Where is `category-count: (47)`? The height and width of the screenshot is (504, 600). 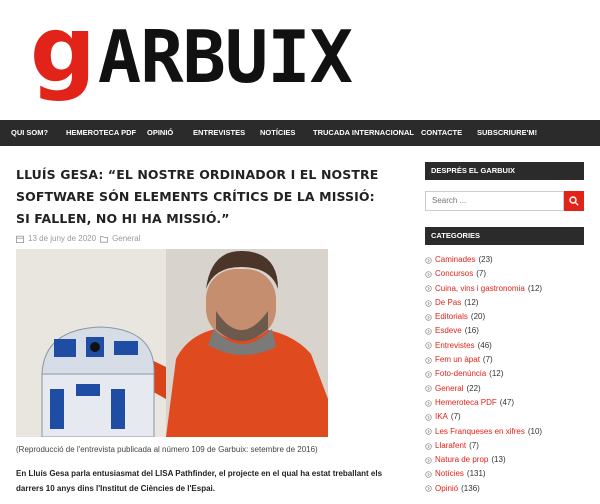
category-count: (47) is located at coordinates (507, 402).